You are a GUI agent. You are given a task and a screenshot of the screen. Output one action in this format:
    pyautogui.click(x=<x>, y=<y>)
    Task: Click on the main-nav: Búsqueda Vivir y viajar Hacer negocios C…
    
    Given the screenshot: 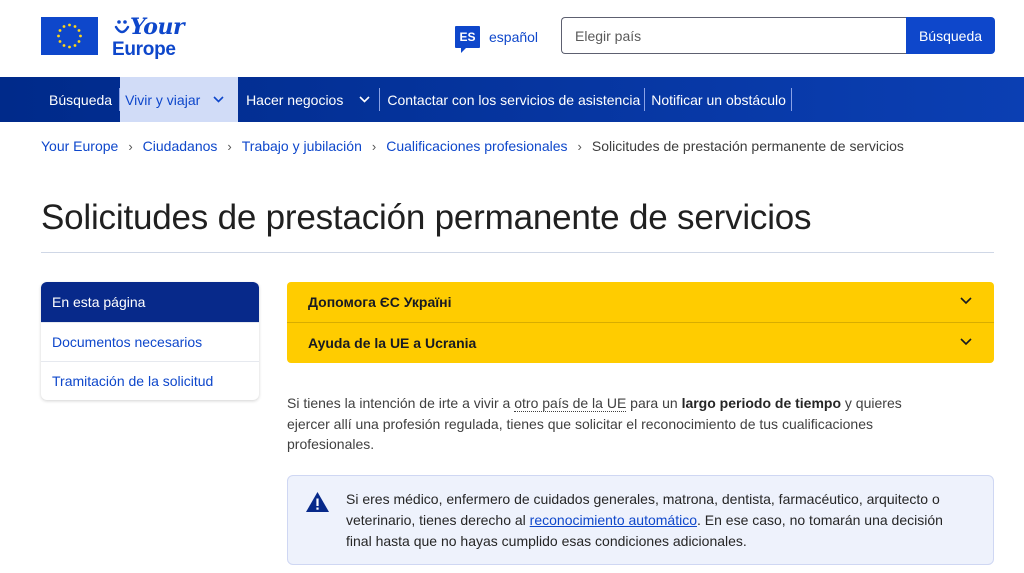 What is the action you would take?
    pyautogui.click(x=512, y=99)
    